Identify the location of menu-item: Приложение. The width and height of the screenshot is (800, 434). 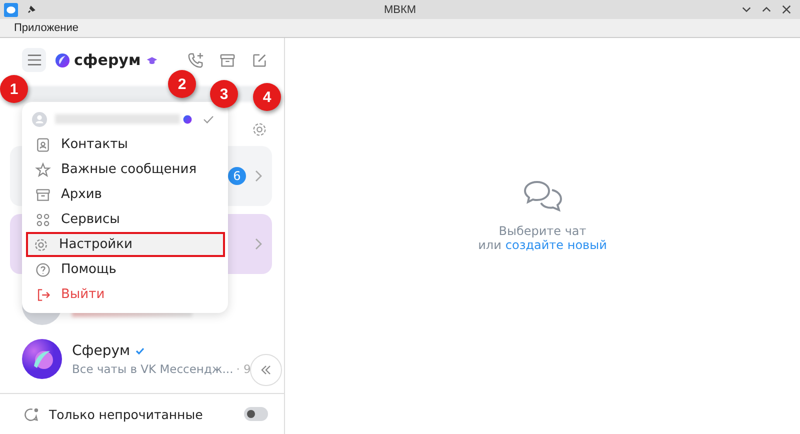
(46, 28).